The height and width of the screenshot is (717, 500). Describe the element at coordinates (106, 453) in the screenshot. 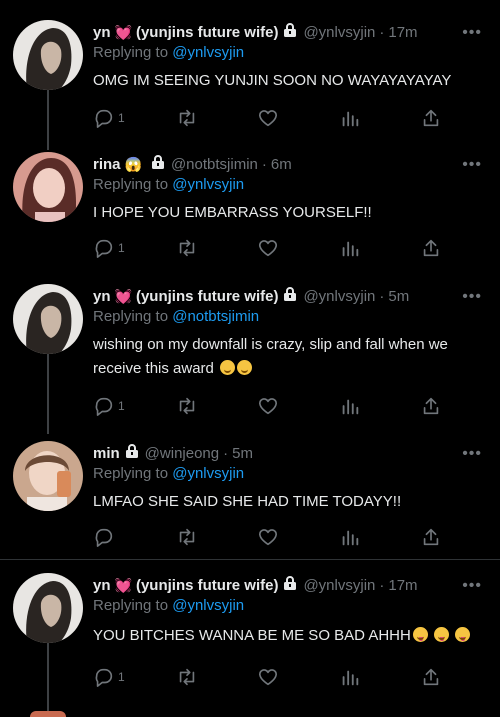

I see `display-name: min` at that location.